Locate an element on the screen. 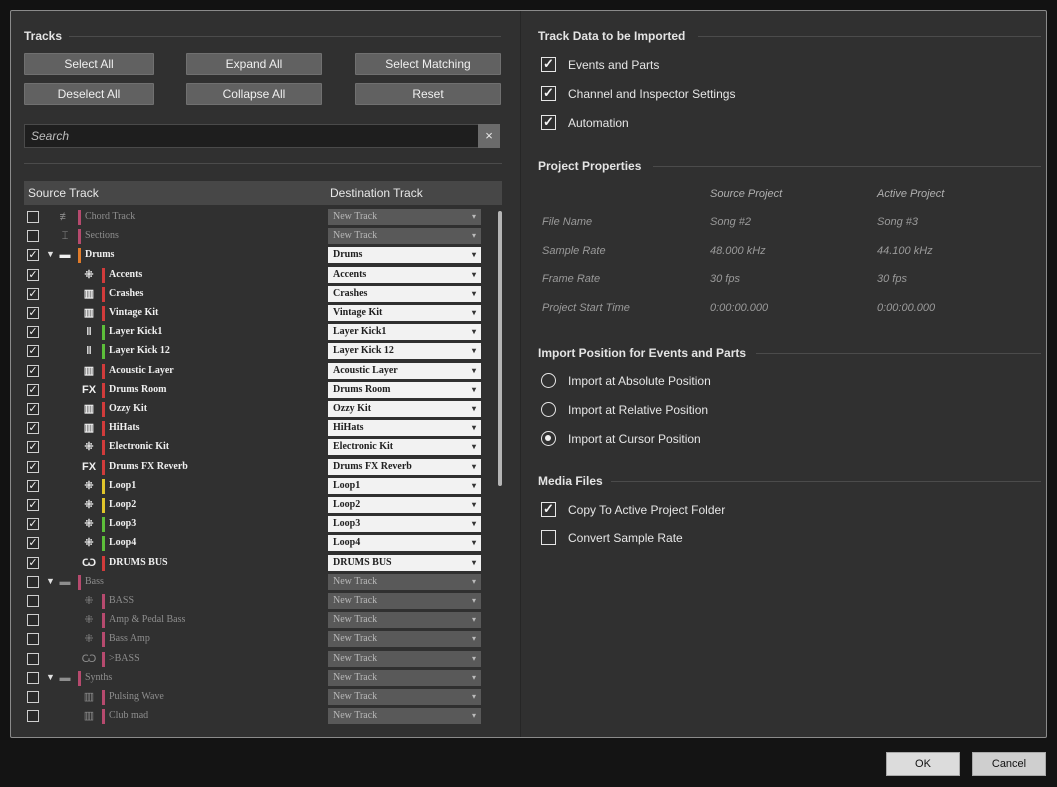  track-row: ▥ Club mad New Track ▾ is located at coordinates (266, 716).